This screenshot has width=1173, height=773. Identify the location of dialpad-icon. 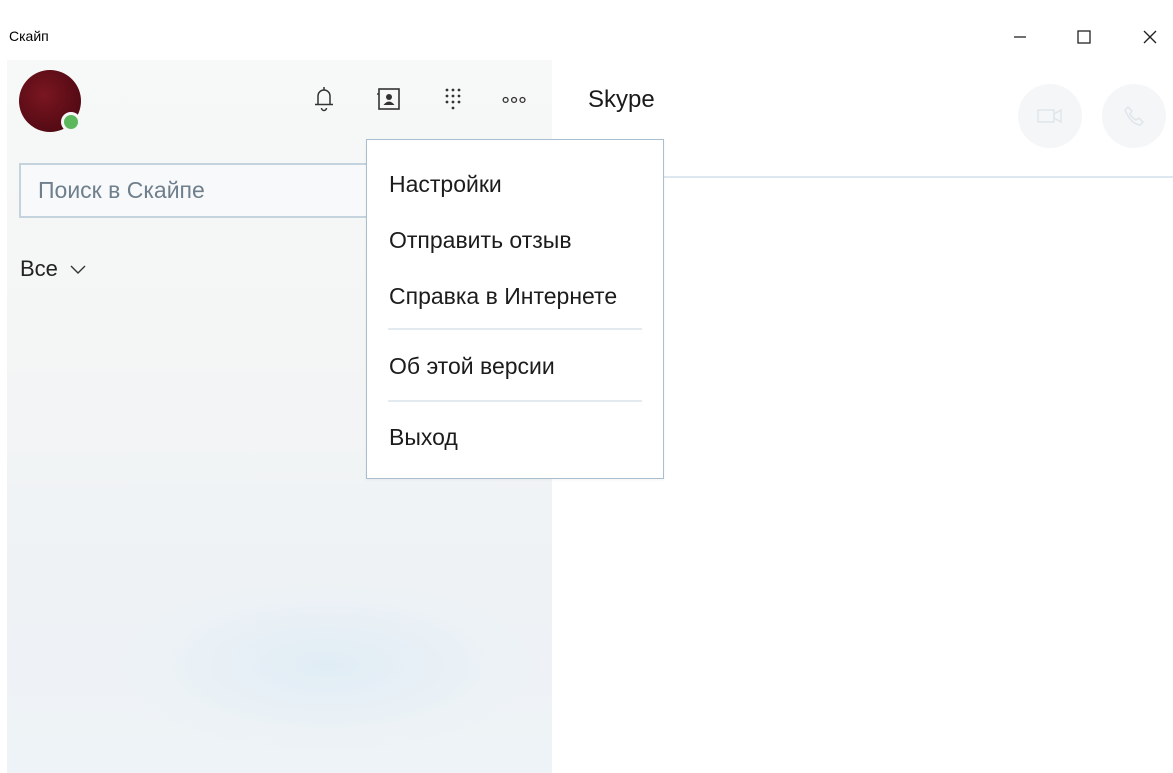
(453, 99).